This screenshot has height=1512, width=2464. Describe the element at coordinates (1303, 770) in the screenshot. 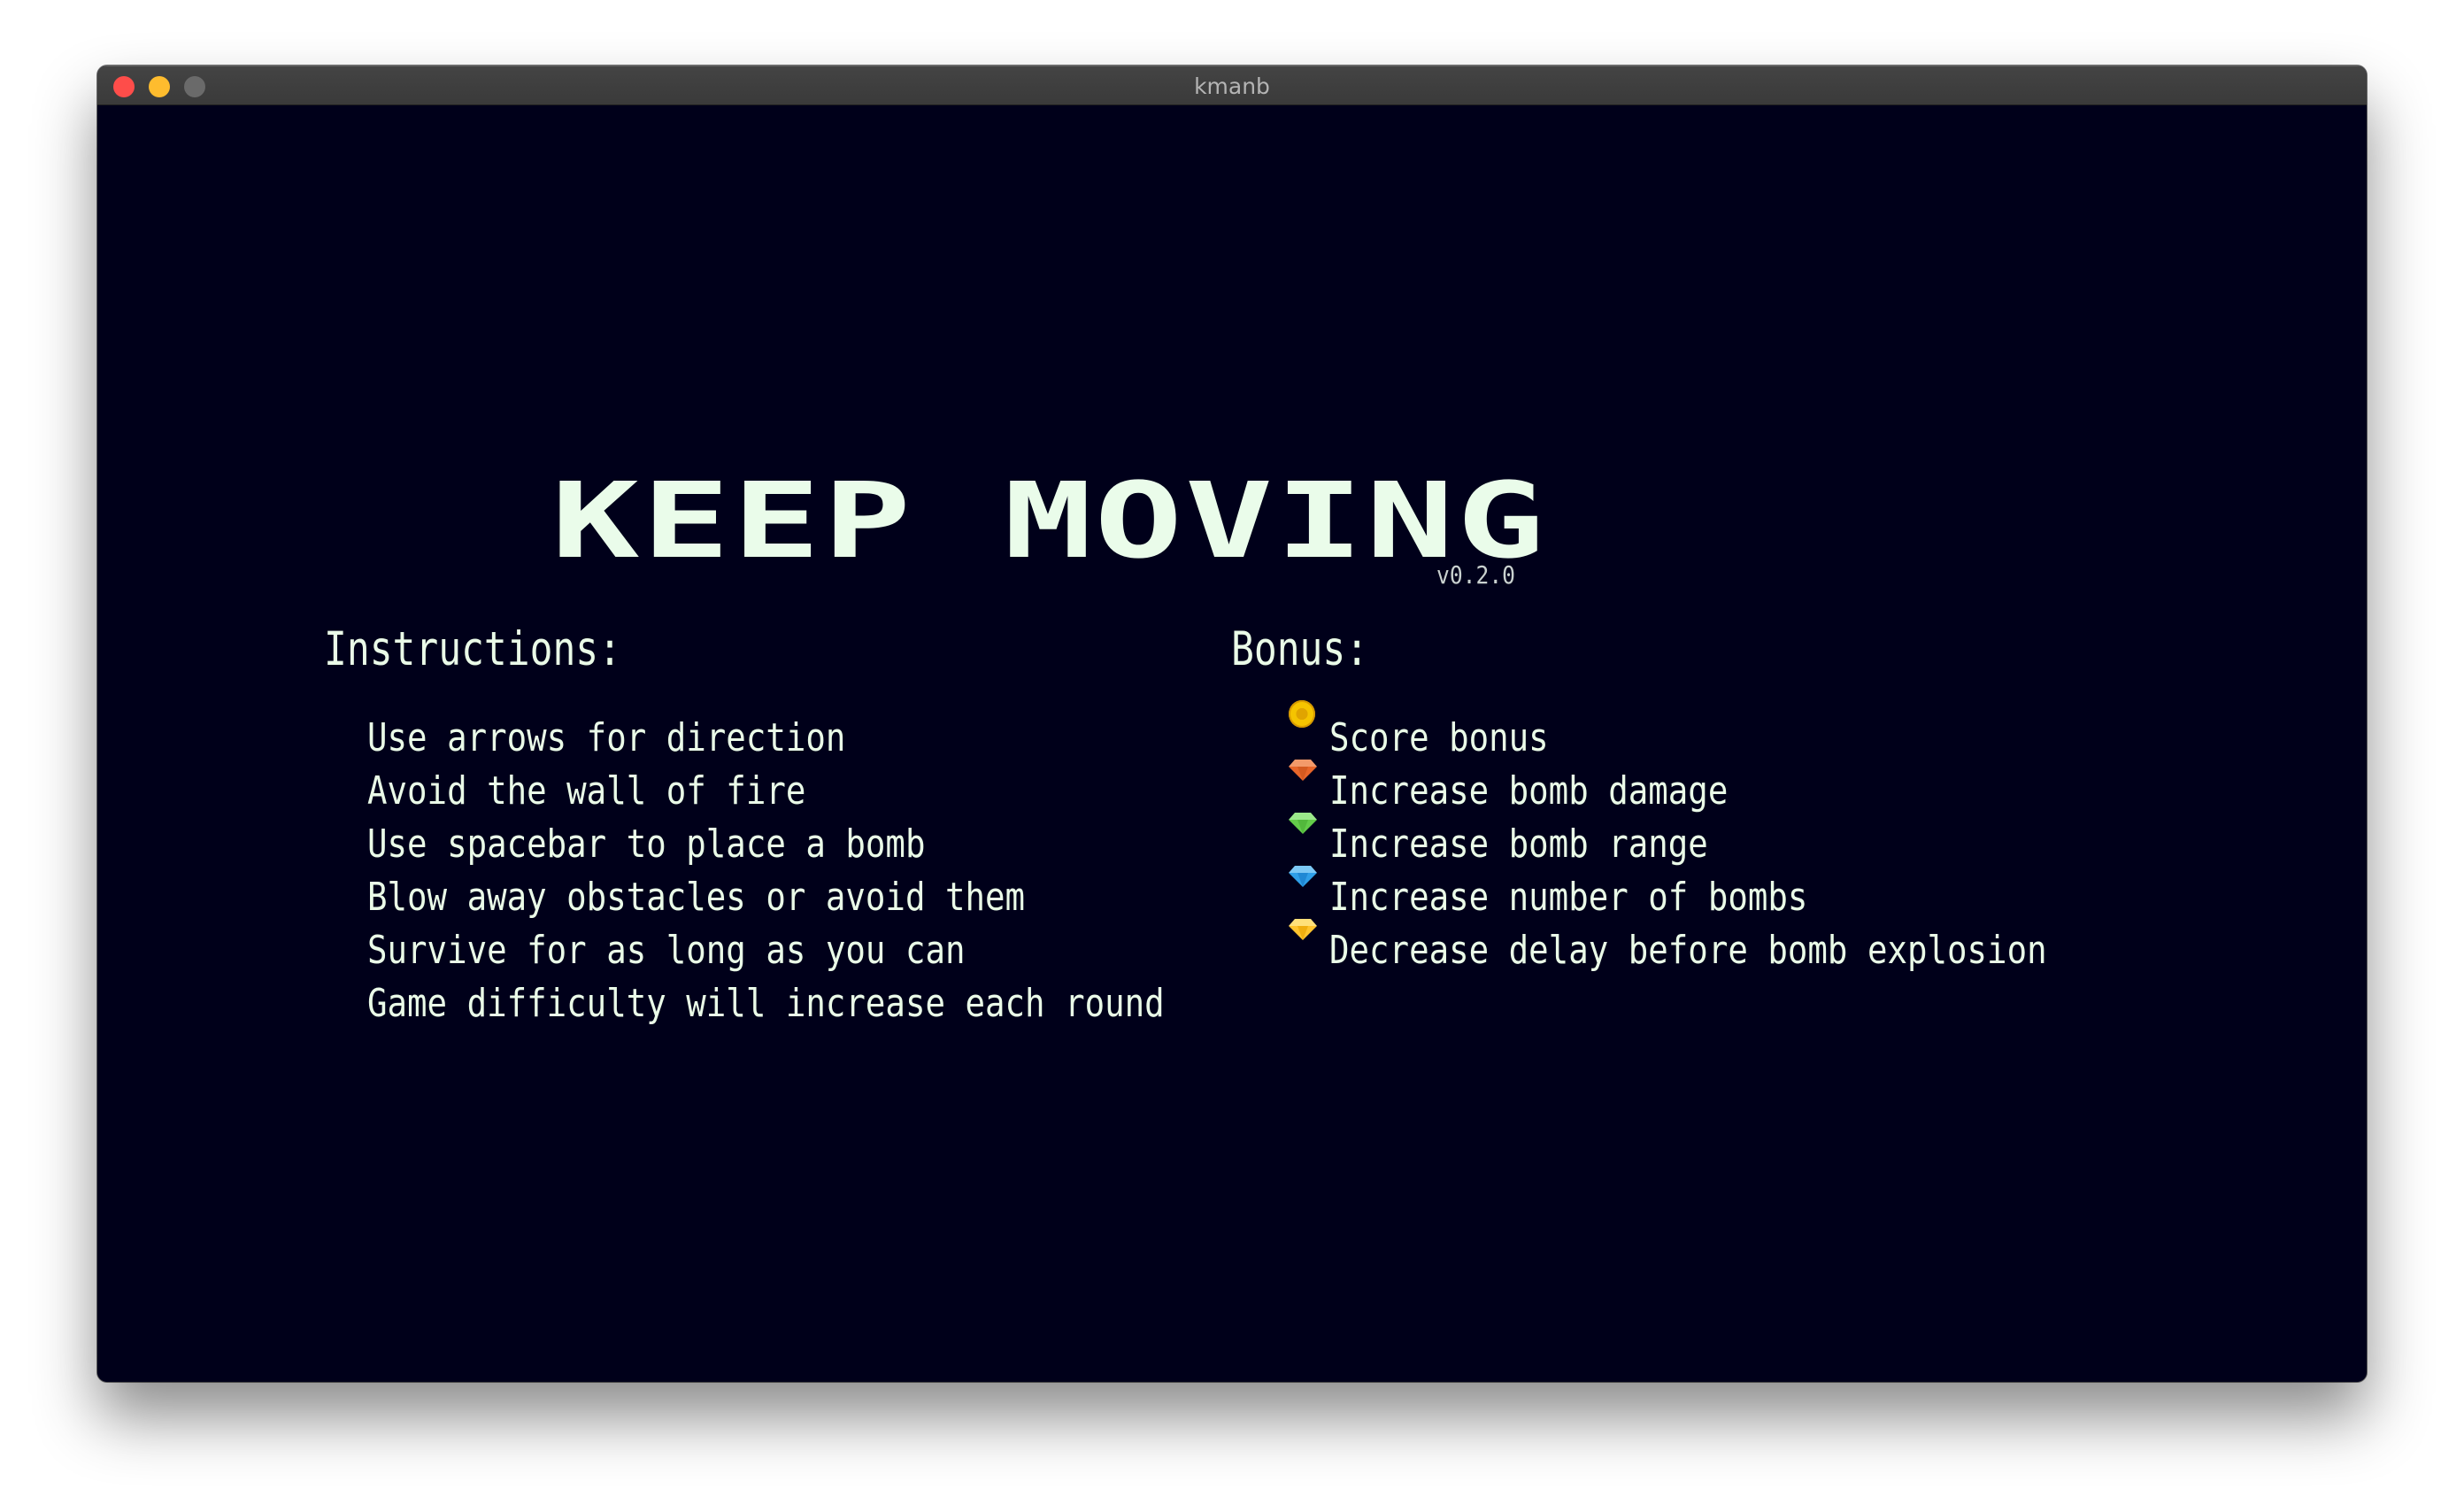

I see `orange-gem-icon` at that location.